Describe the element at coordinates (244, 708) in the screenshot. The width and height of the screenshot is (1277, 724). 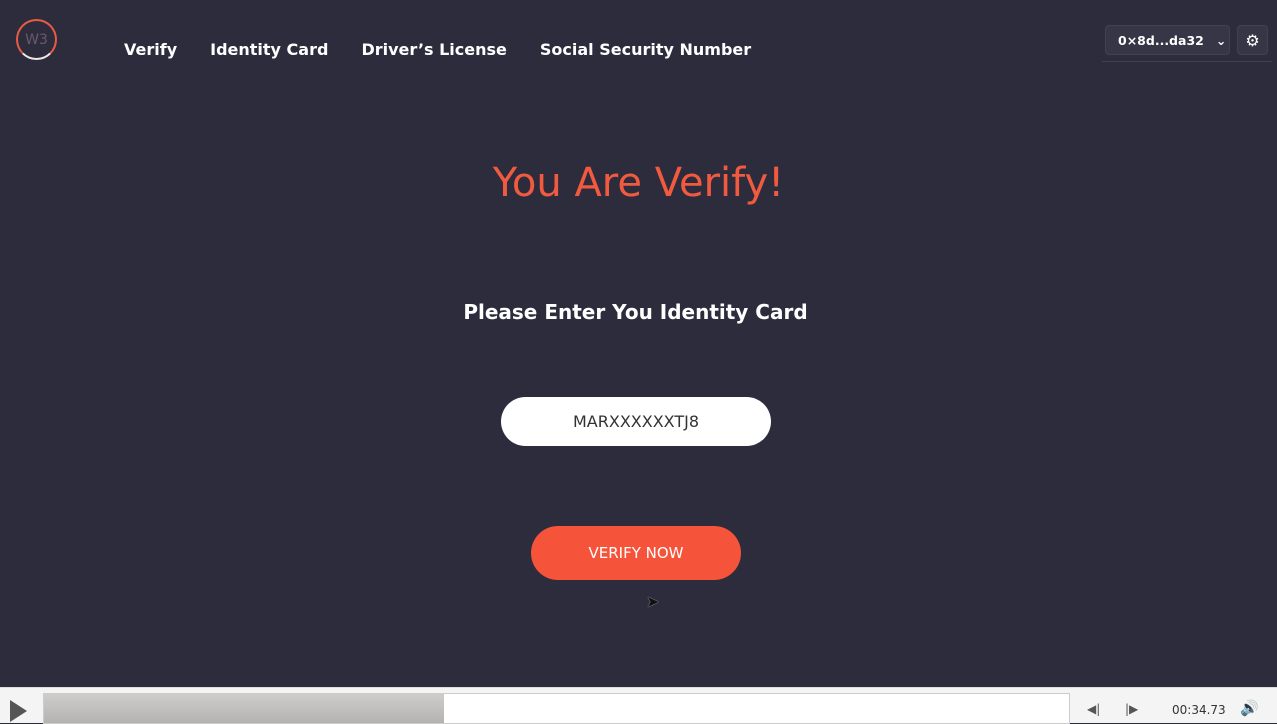
I see `seek-progress` at that location.